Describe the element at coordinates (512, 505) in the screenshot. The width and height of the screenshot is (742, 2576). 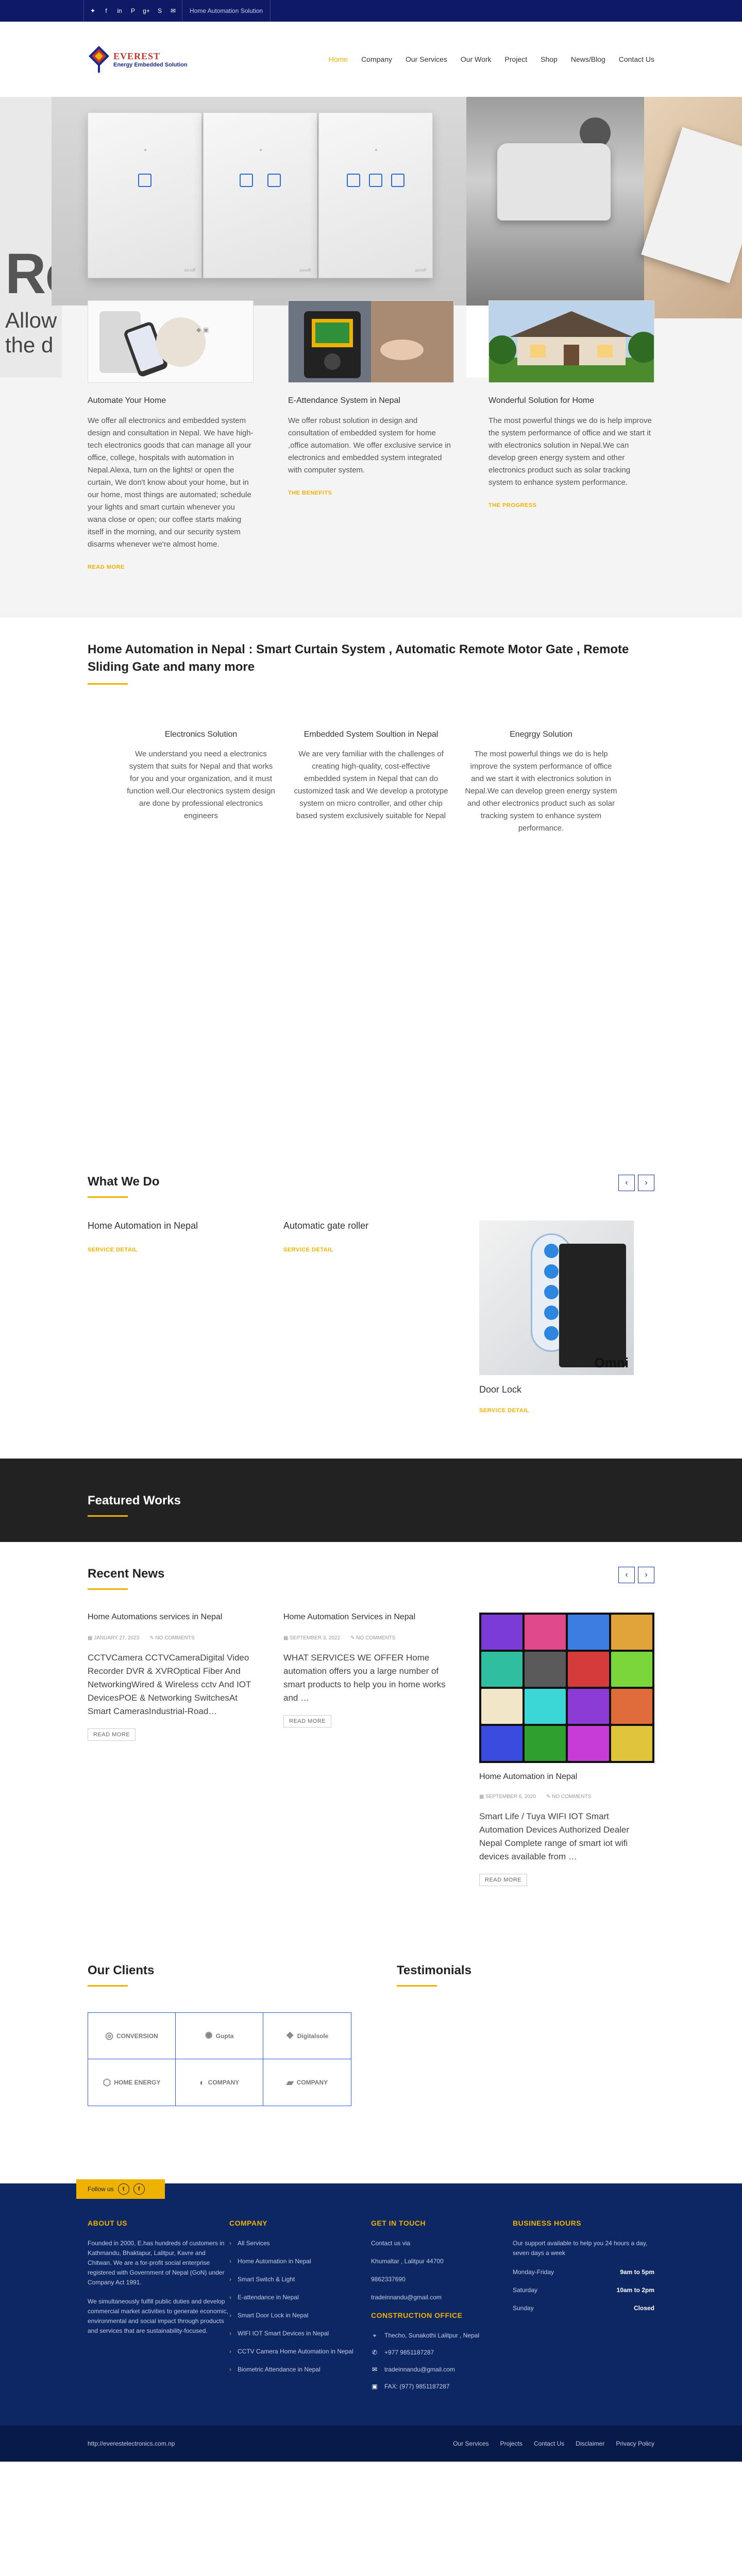
I see `progress-link: THE PROGRESS` at that location.